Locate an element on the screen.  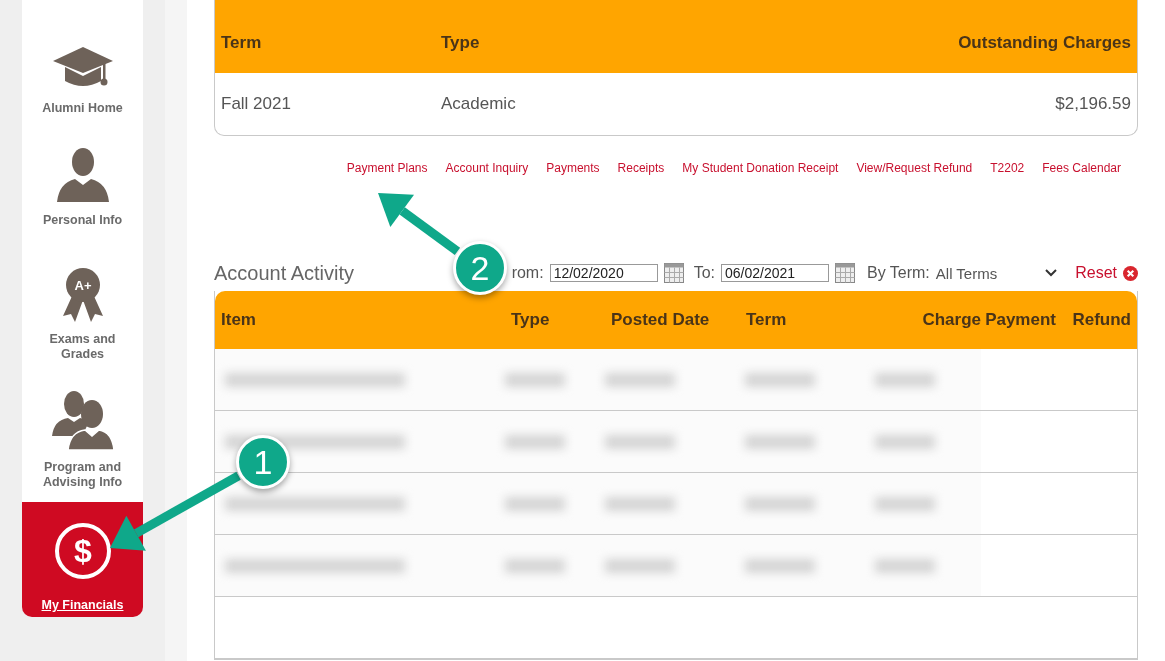
to-date-field: 06/02/2021 is located at coordinates (774, 273).